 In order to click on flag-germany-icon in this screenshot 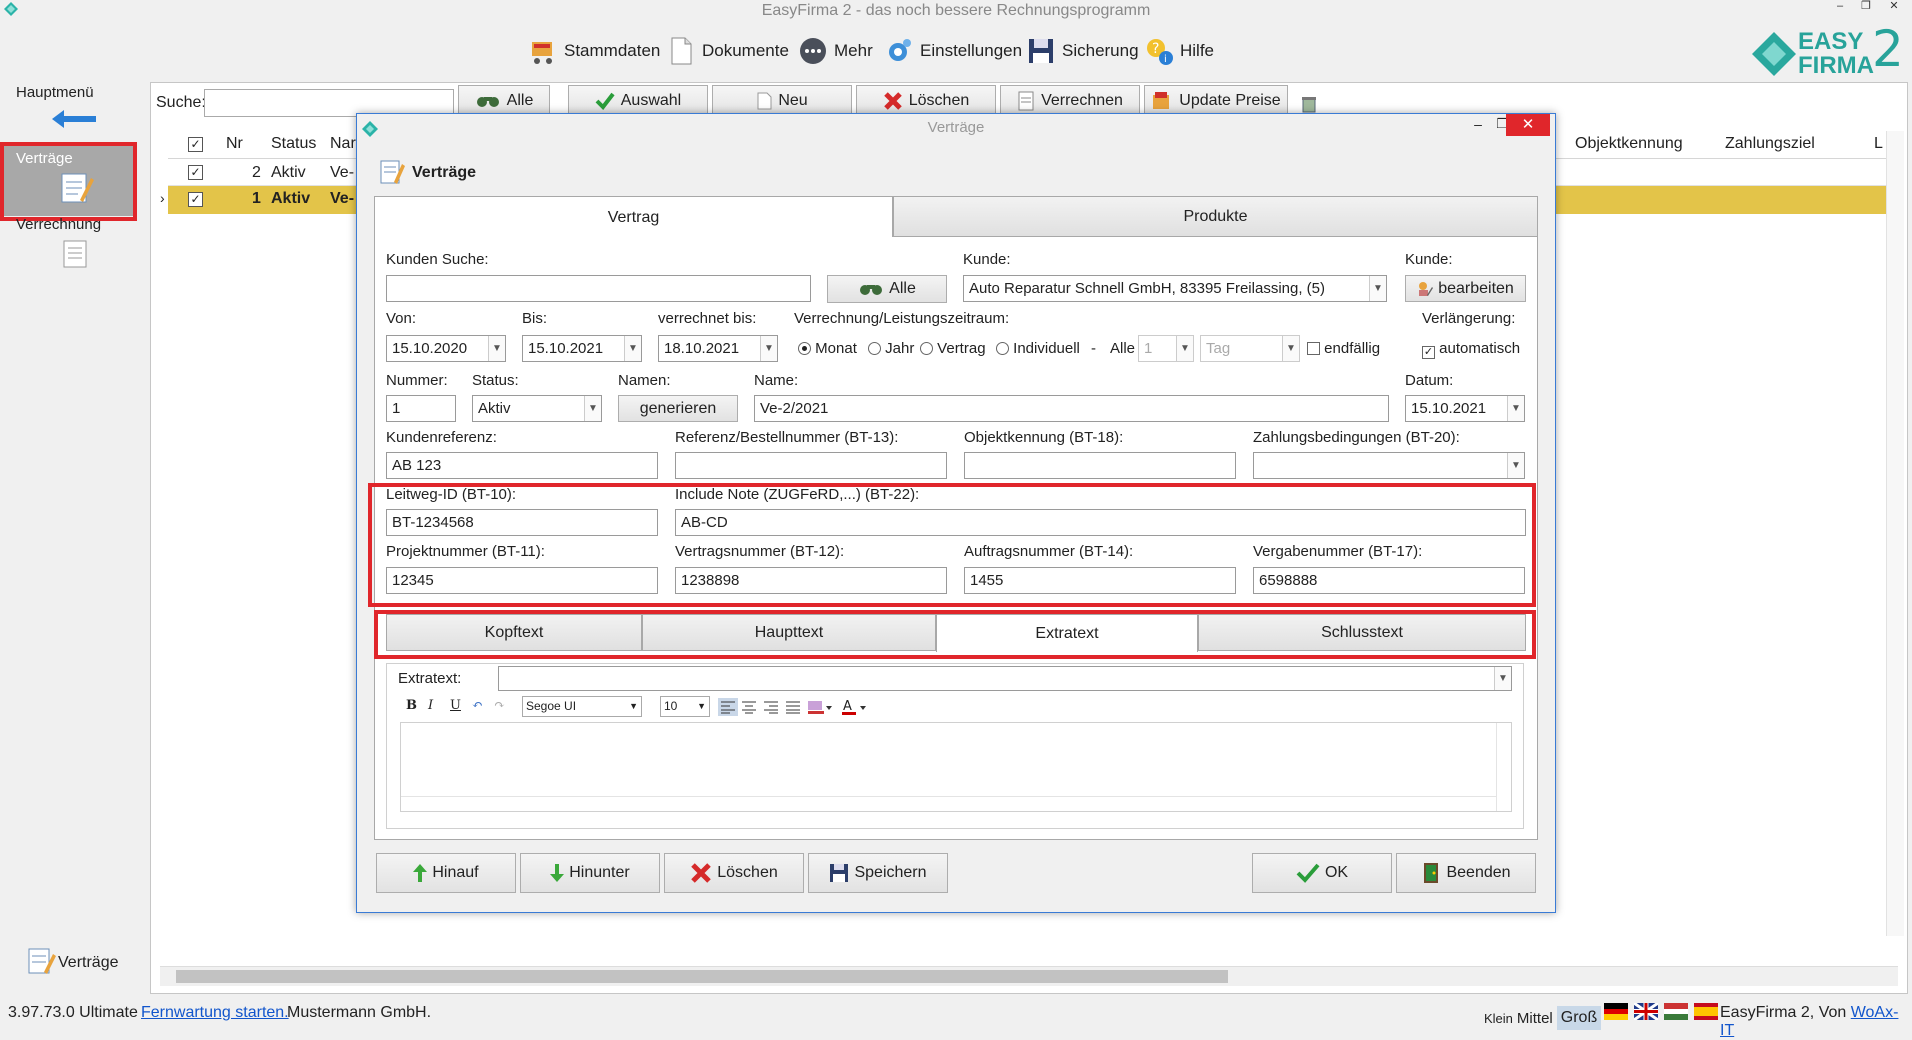, I will do `click(1616, 1011)`.